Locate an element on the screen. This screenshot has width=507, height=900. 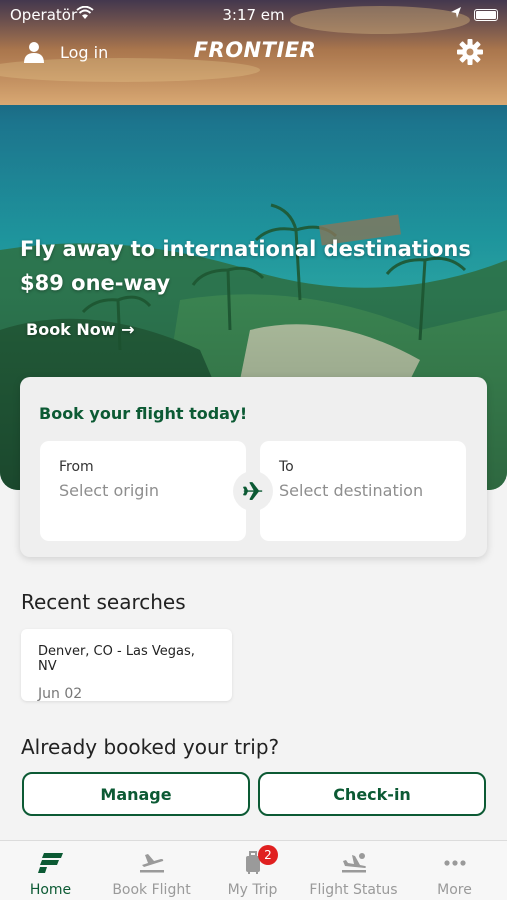
plane-takeoff-icon is located at coordinates (151, 863).